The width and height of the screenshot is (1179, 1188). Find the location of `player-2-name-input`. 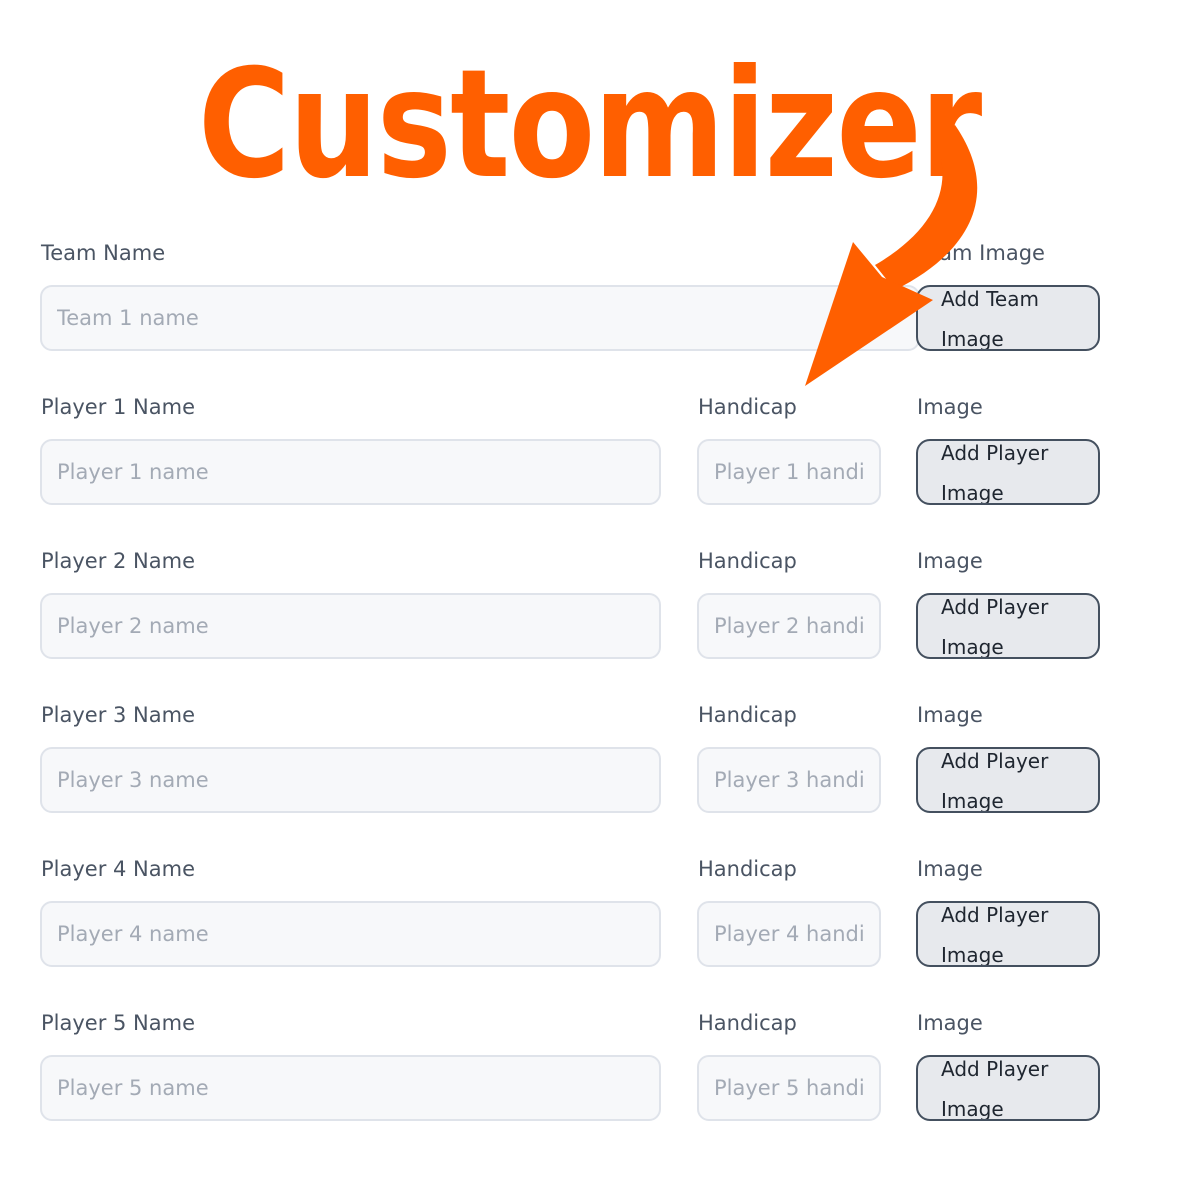

player-2-name-input is located at coordinates (350, 626).